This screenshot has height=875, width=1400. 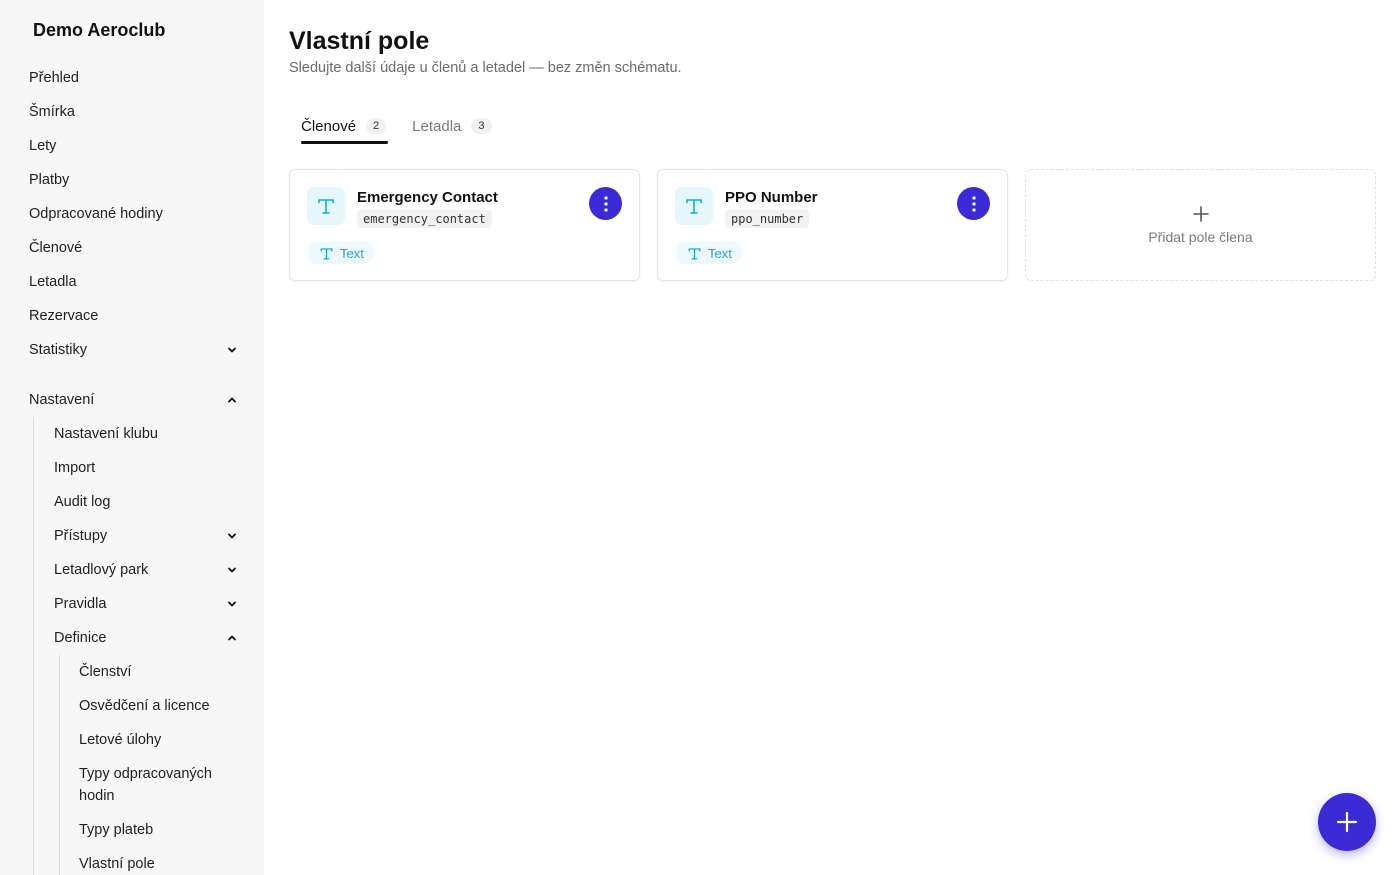 I want to click on sidebar-item-label: Letadlový park, so click(x=101, y=570).